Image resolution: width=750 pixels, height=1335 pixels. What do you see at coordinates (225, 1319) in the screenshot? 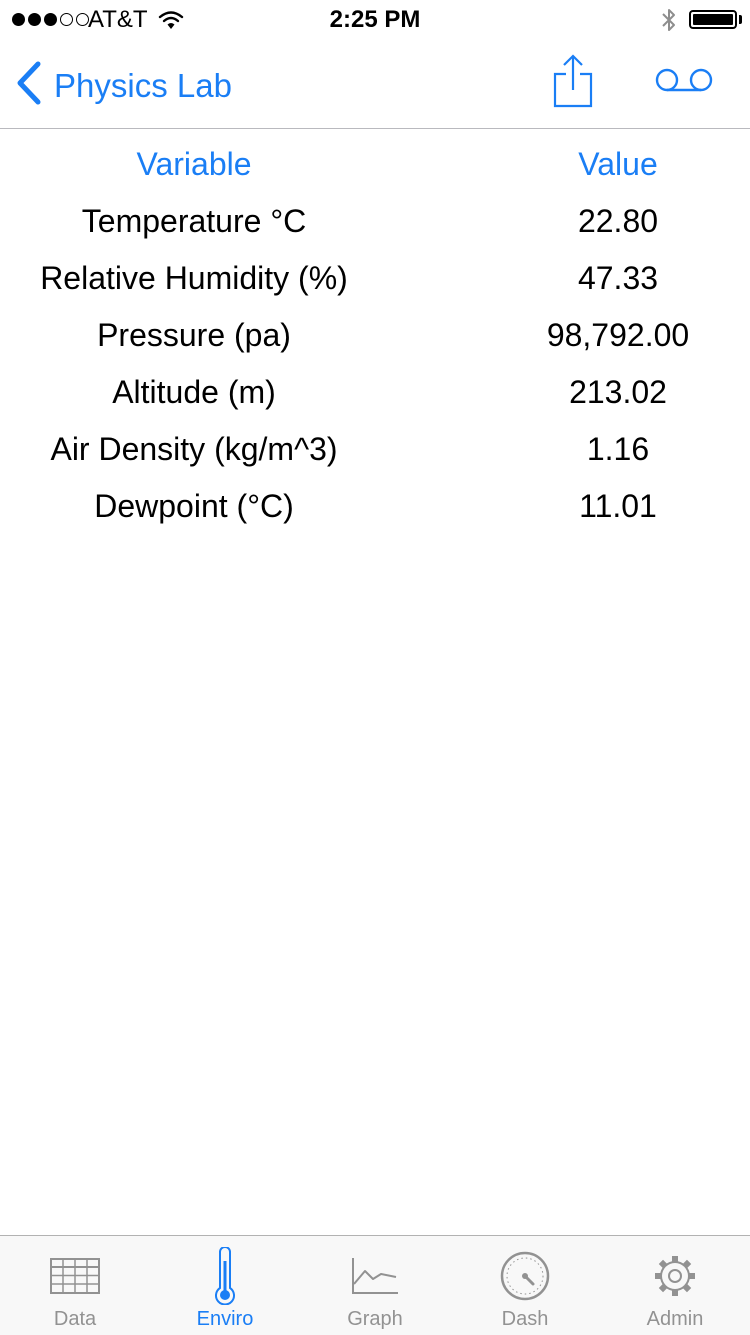
I see `tab-label: Enviro` at bounding box center [225, 1319].